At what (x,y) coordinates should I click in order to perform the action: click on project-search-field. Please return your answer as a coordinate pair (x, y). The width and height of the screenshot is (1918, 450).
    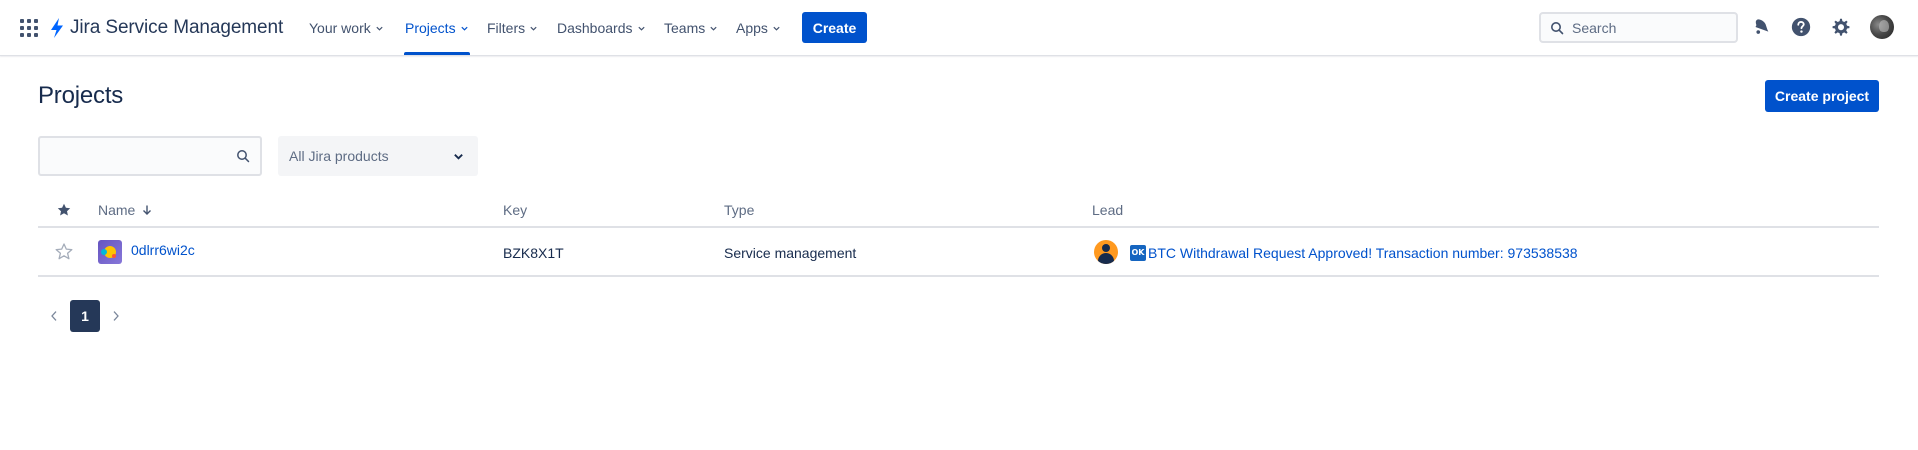
    Looking at the image, I should click on (150, 156).